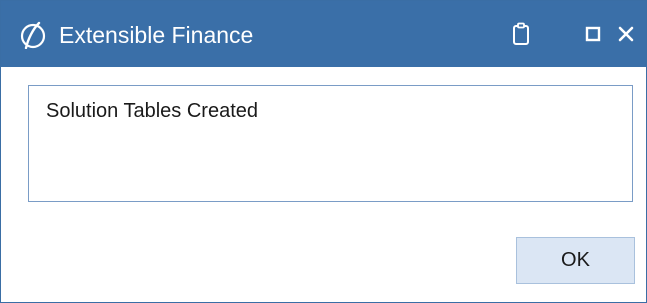 The width and height of the screenshot is (647, 303). What do you see at coordinates (575, 260) in the screenshot?
I see `ok-button: OK` at bounding box center [575, 260].